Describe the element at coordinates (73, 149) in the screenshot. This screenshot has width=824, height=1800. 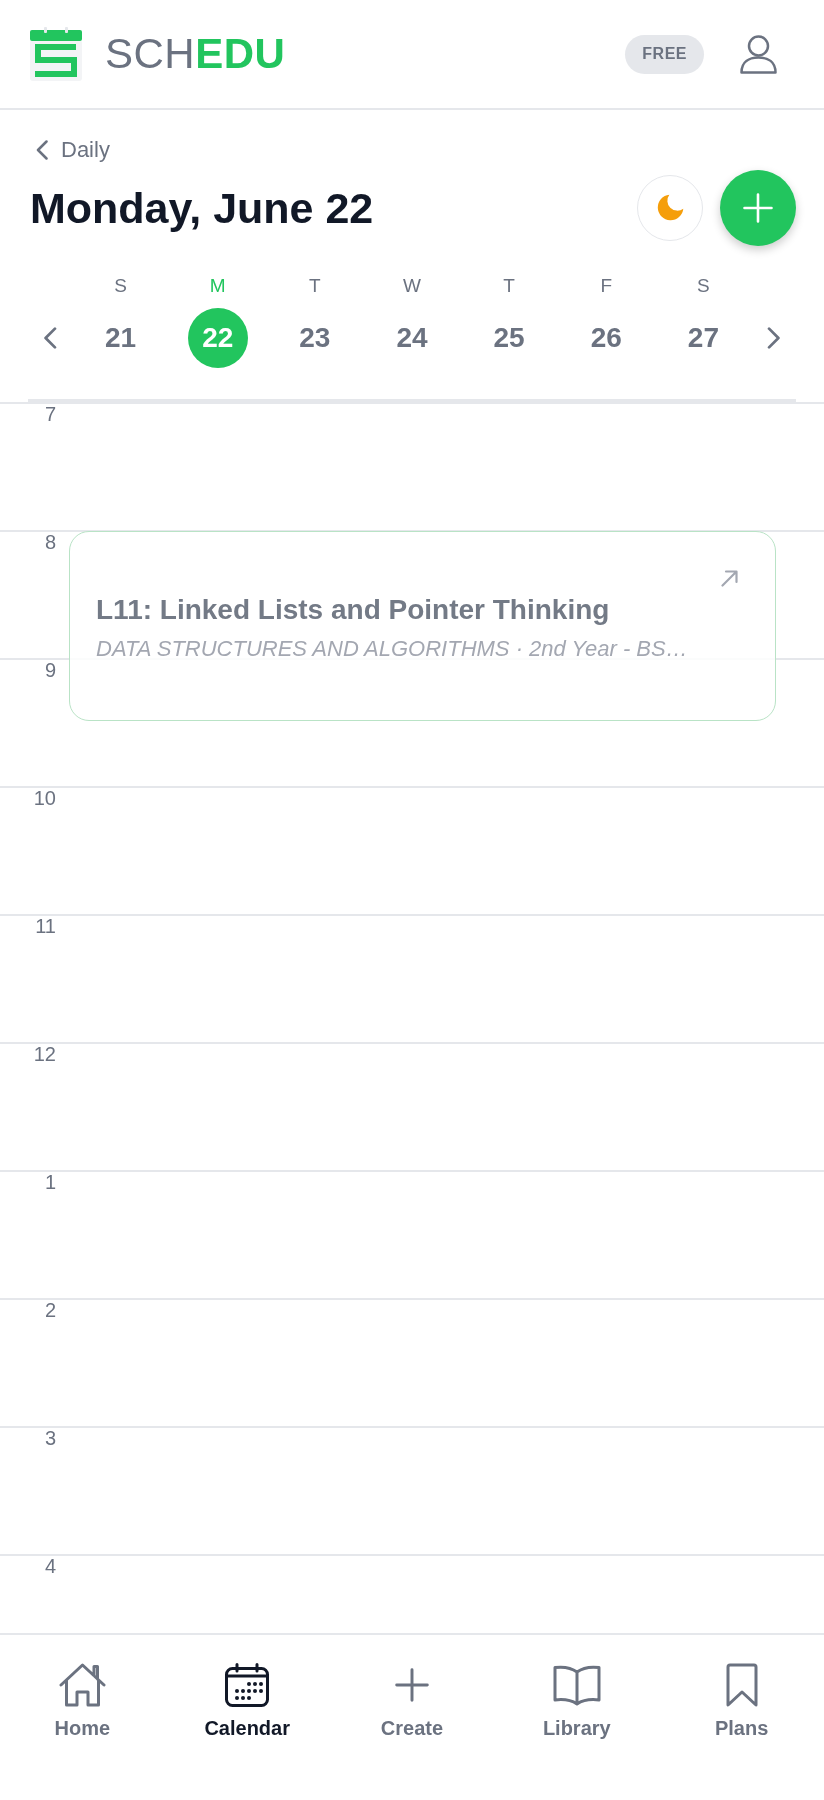
I see `back-link: Daily` at that location.